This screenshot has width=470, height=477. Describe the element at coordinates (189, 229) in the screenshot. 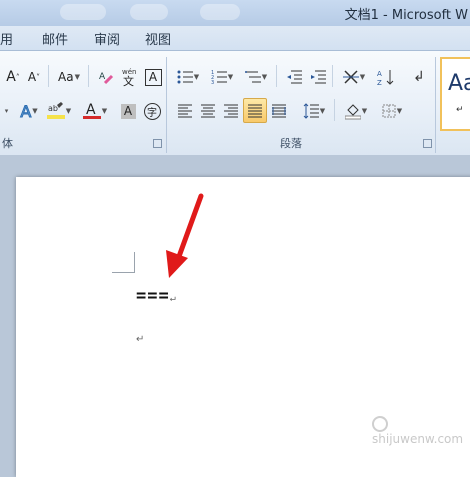

I see `arrow-shaft` at that location.